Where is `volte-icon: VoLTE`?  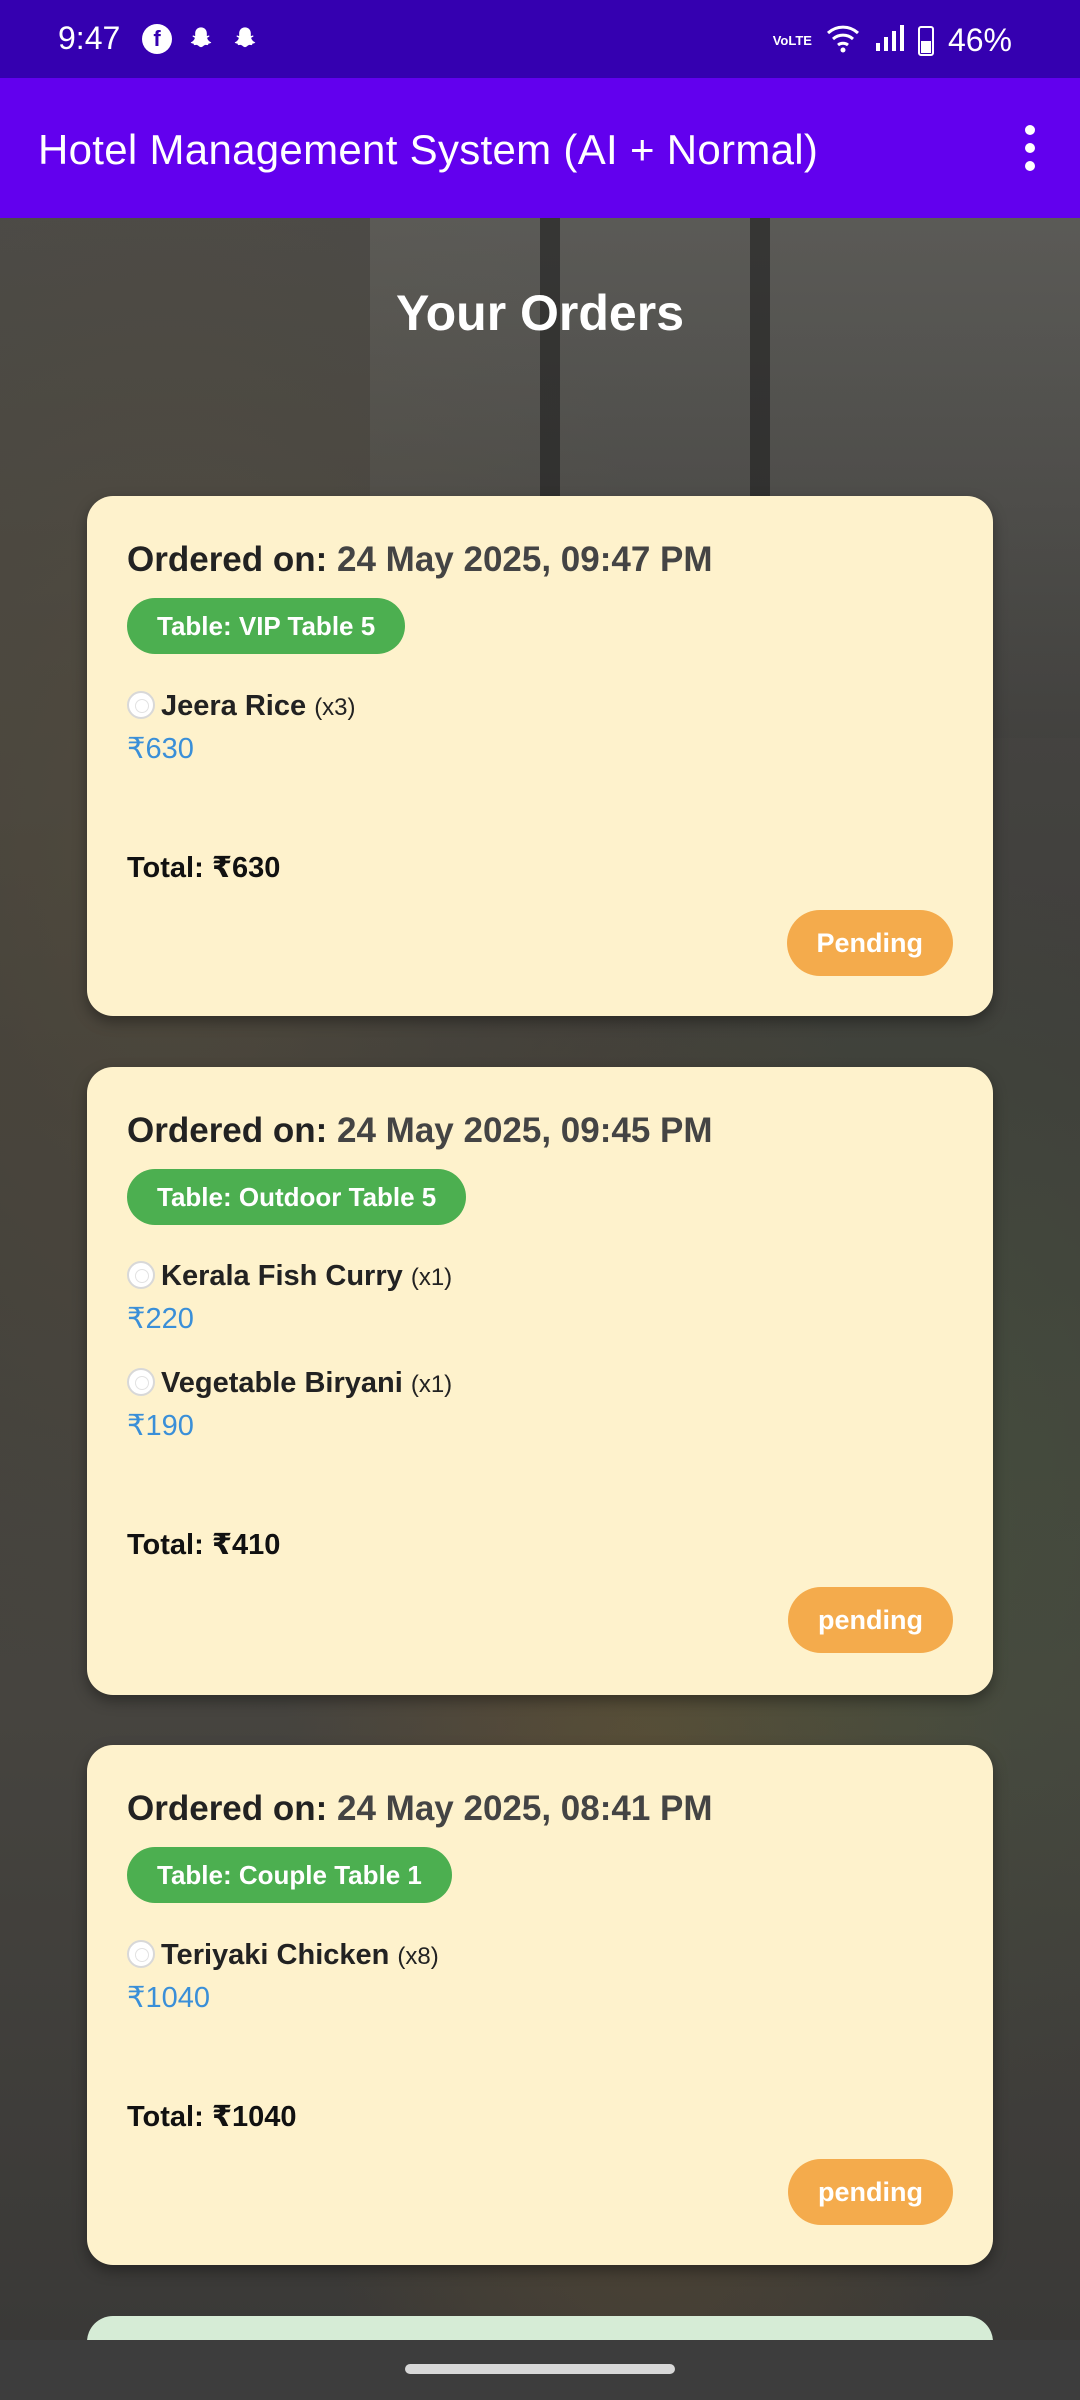 volte-icon: VoLTE is located at coordinates (792, 40).